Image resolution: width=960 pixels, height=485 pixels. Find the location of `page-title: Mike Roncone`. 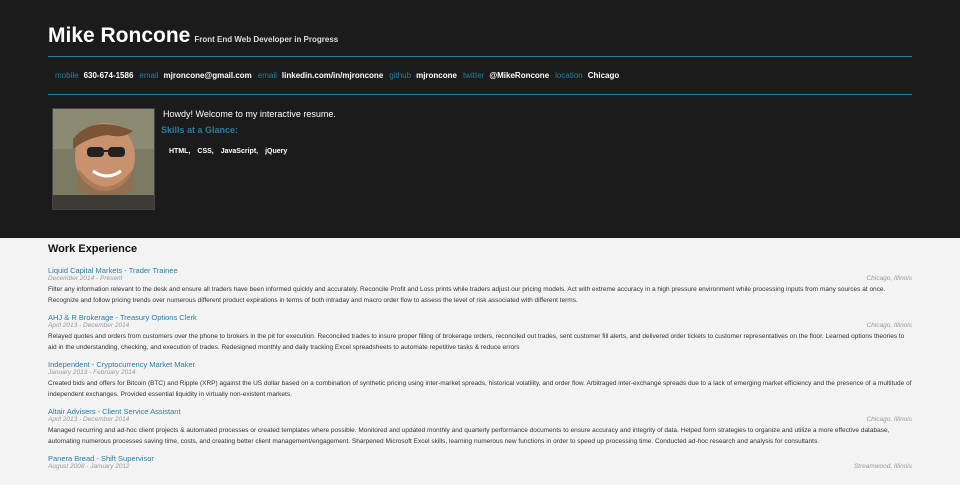

page-title: Mike Roncone is located at coordinates (119, 35).